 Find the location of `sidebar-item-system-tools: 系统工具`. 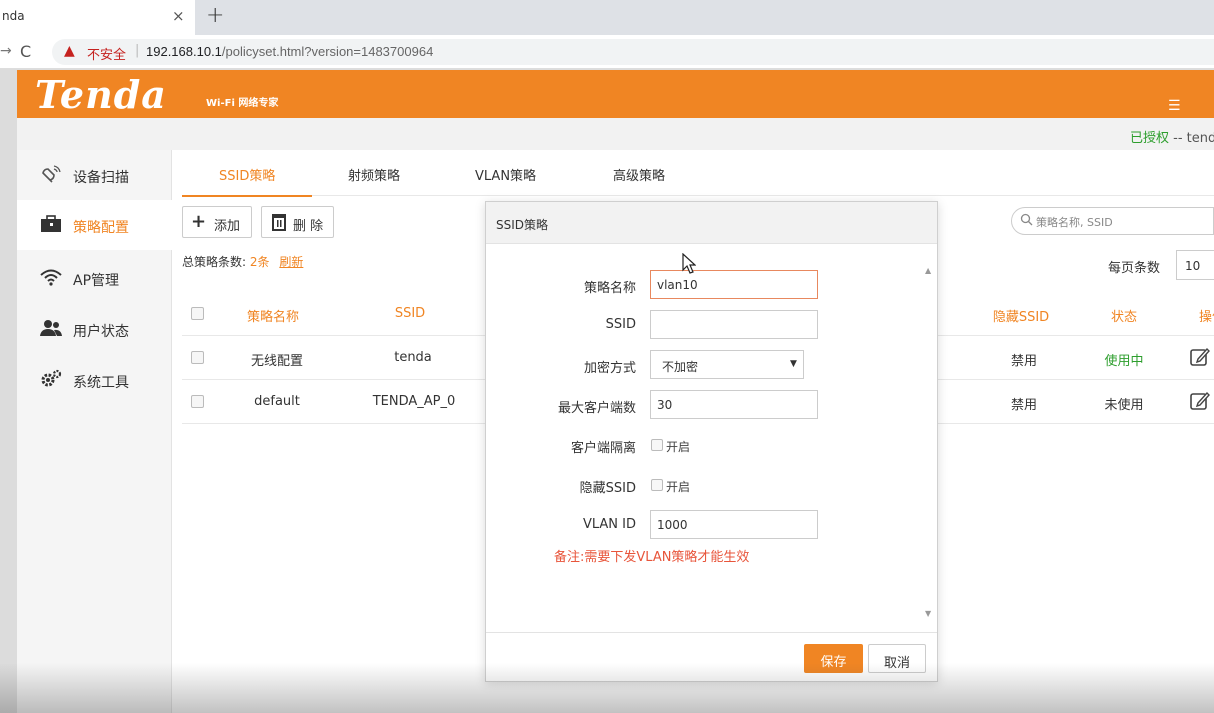

sidebar-item-system-tools: 系统工具 is located at coordinates (94, 380).